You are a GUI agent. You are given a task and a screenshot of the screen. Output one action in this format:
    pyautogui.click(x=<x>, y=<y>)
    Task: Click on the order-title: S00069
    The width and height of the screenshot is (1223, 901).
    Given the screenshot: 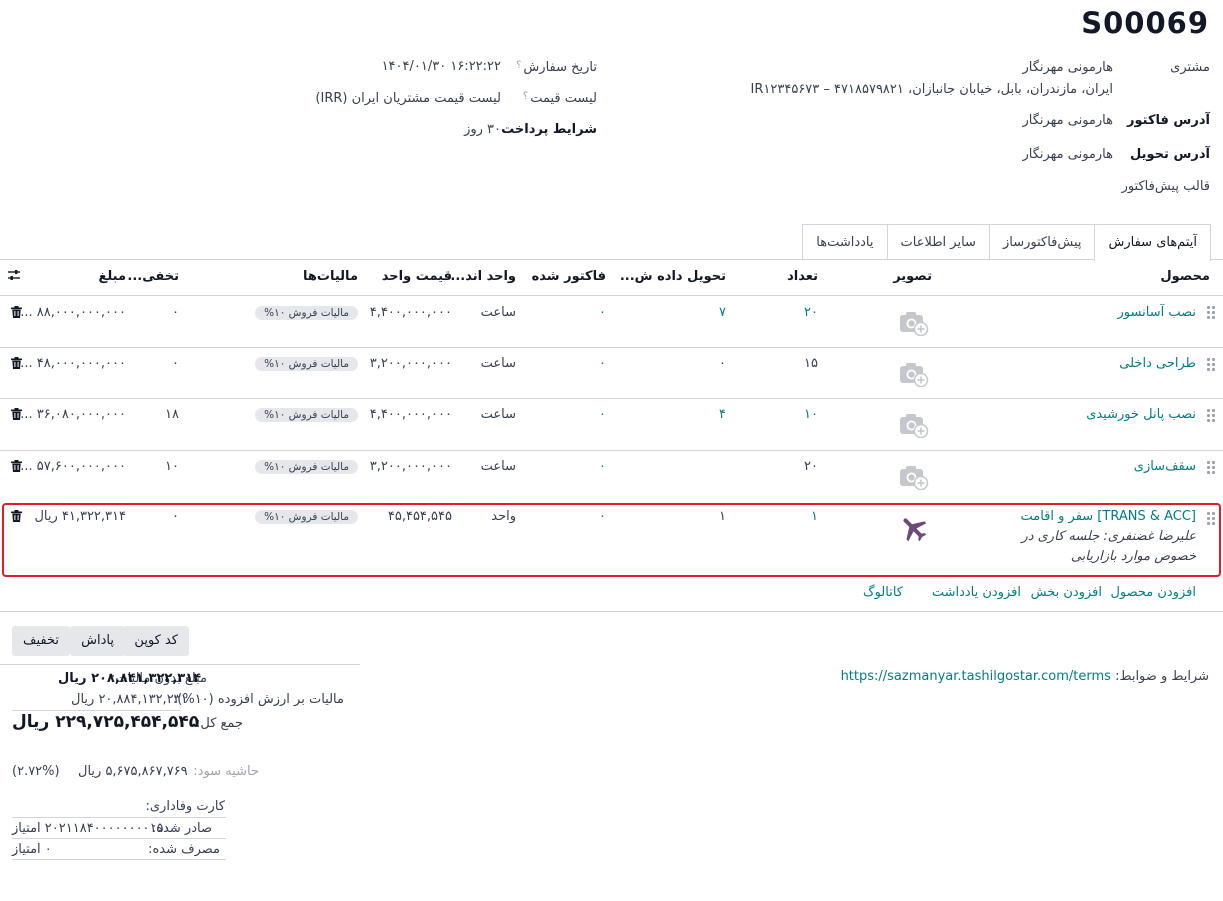 What is the action you would take?
    pyautogui.click(x=1145, y=23)
    